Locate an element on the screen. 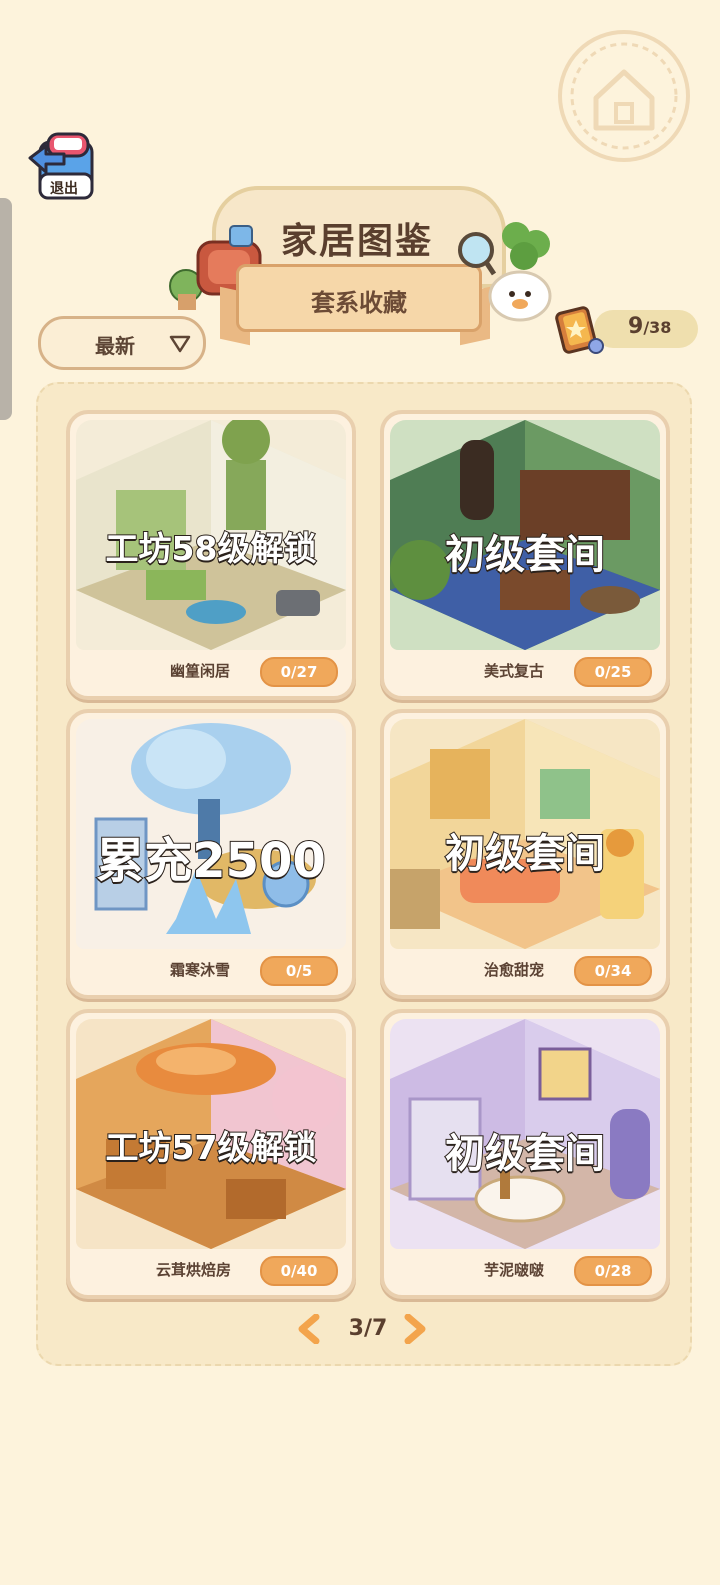  triangle-down-icon is located at coordinates (180, 344).